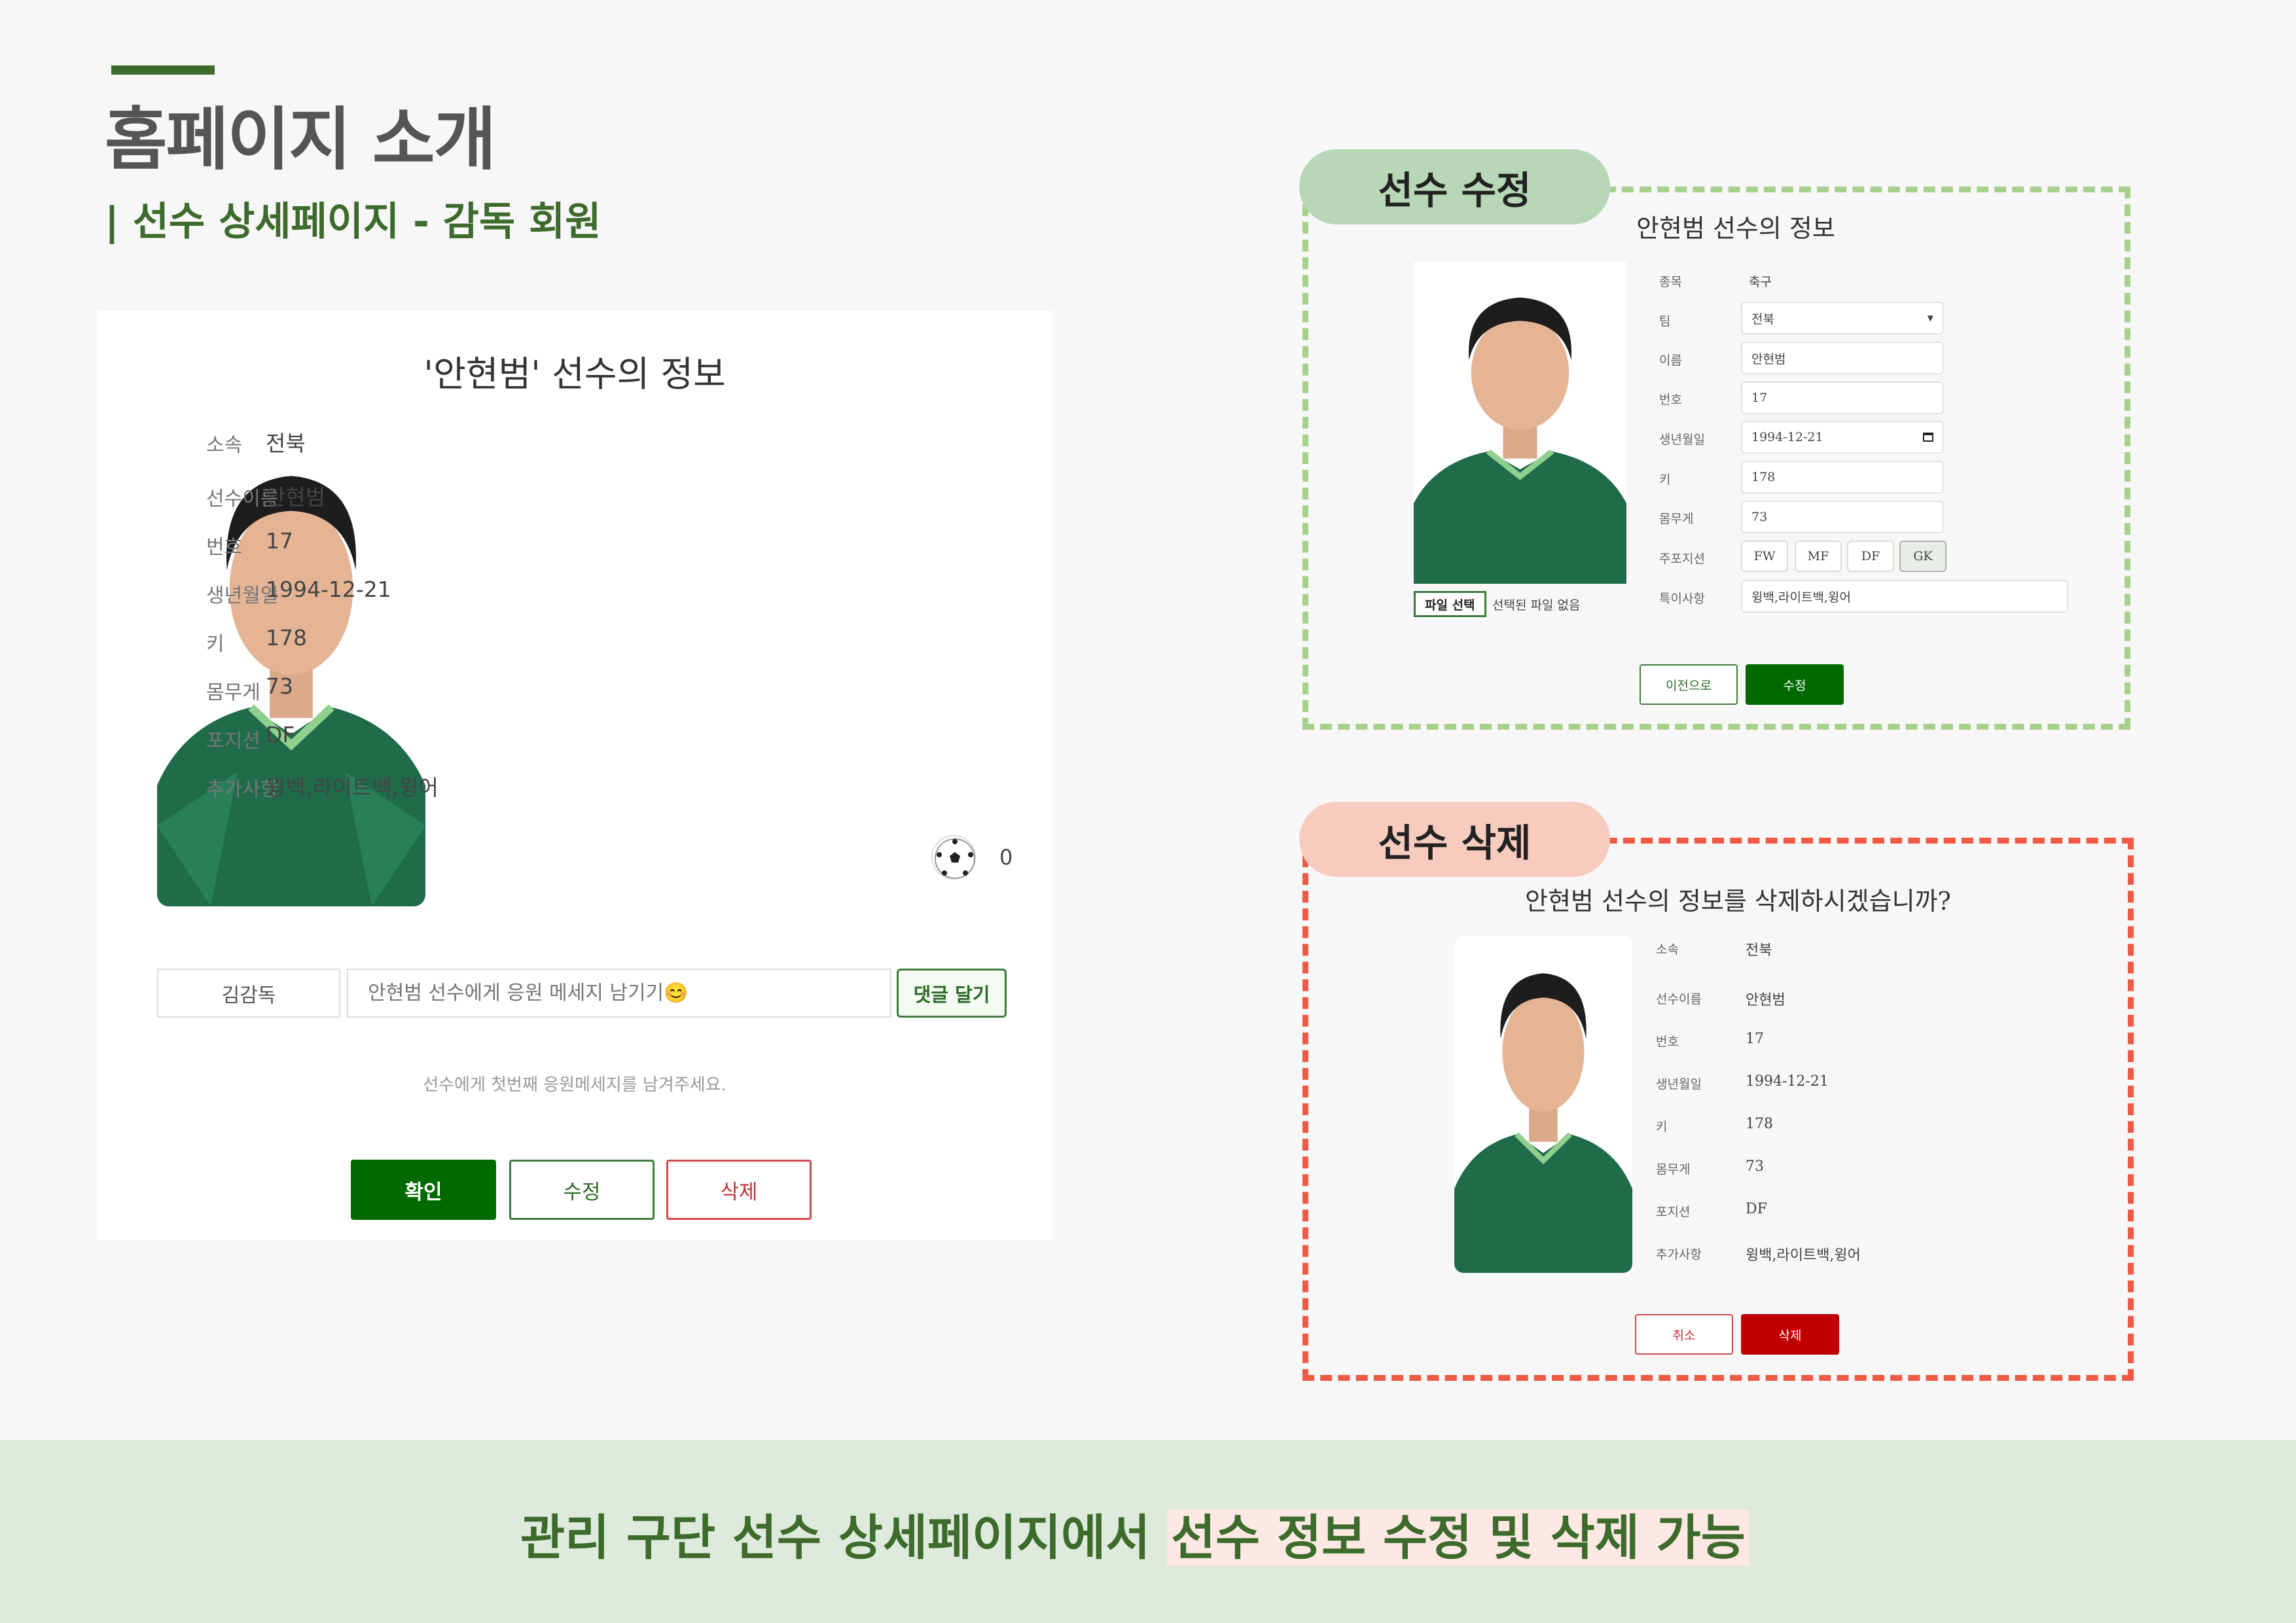  I want to click on info-value-number: 17, so click(279, 541).